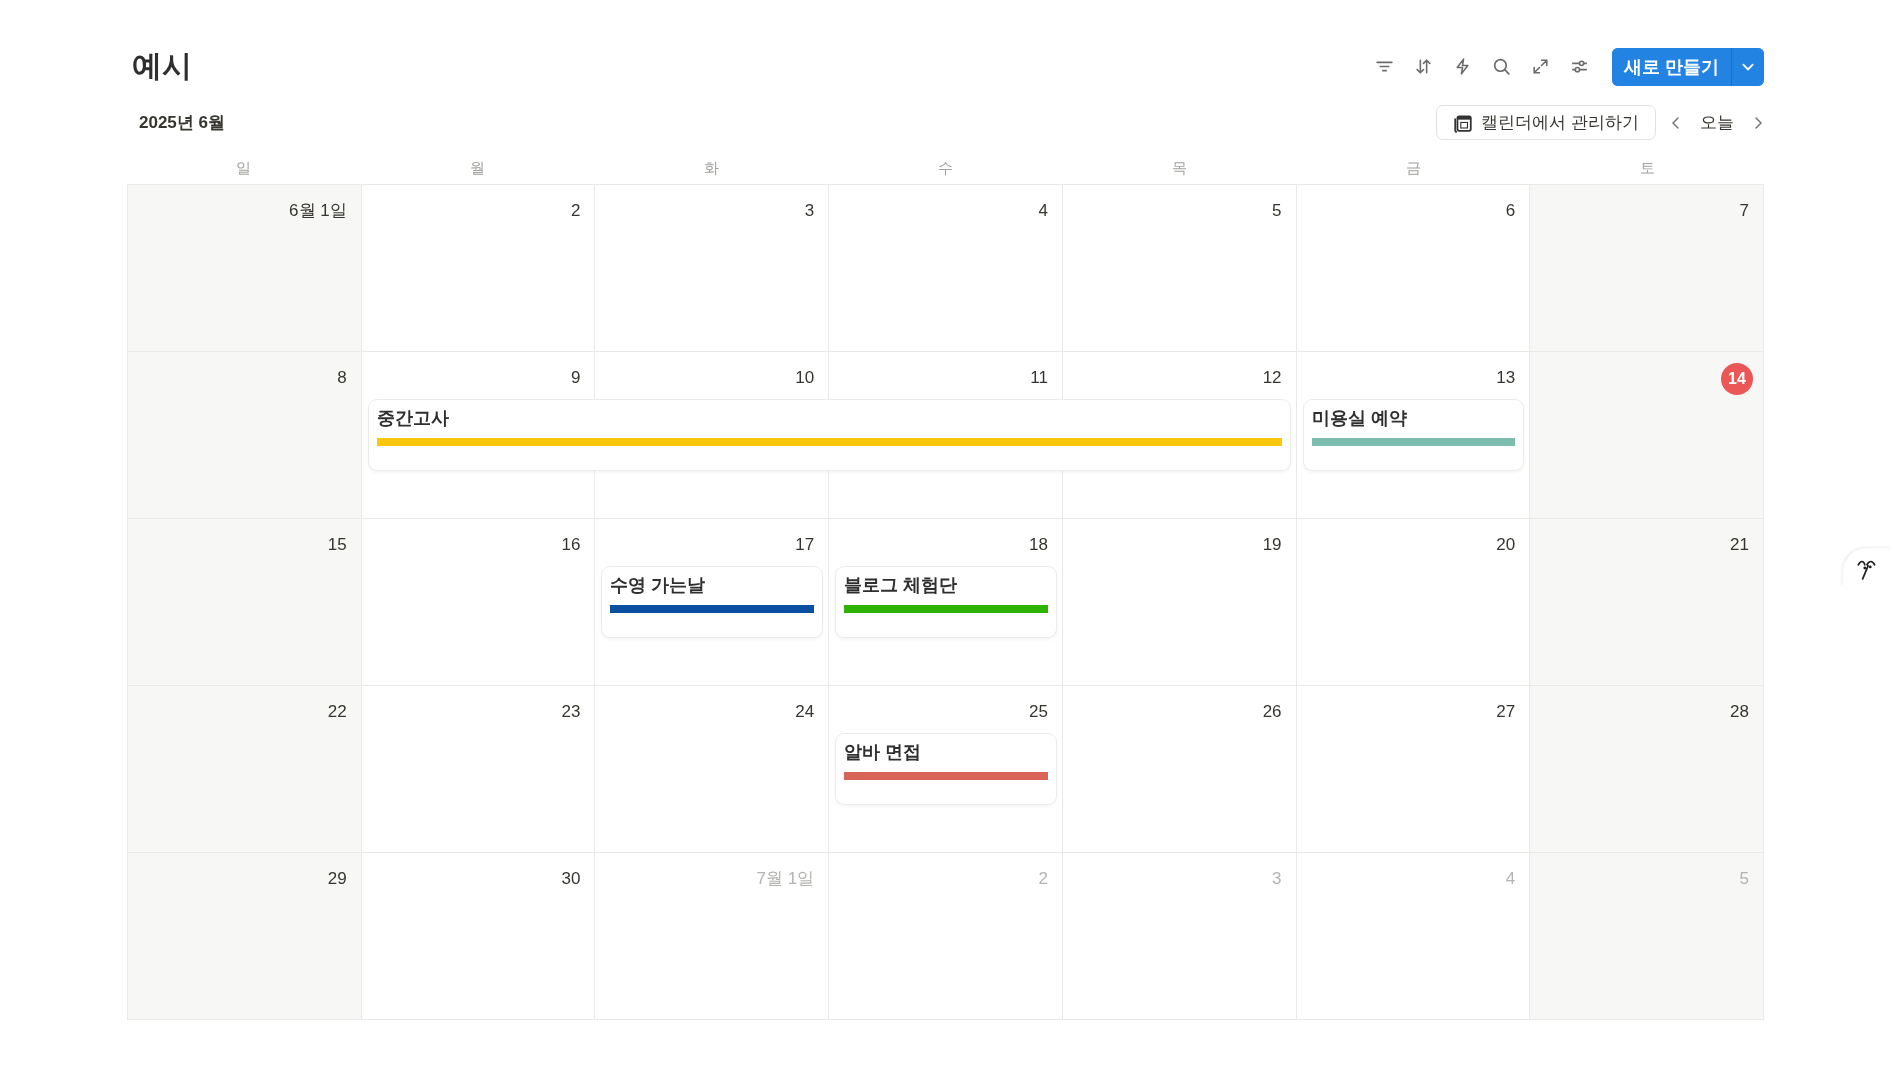 Image resolution: width=1891 pixels, height=1089 pixels. Describe the element at coordinates (785, 879) in the screenshot. I see `date-number: 7월 1일` at that location.